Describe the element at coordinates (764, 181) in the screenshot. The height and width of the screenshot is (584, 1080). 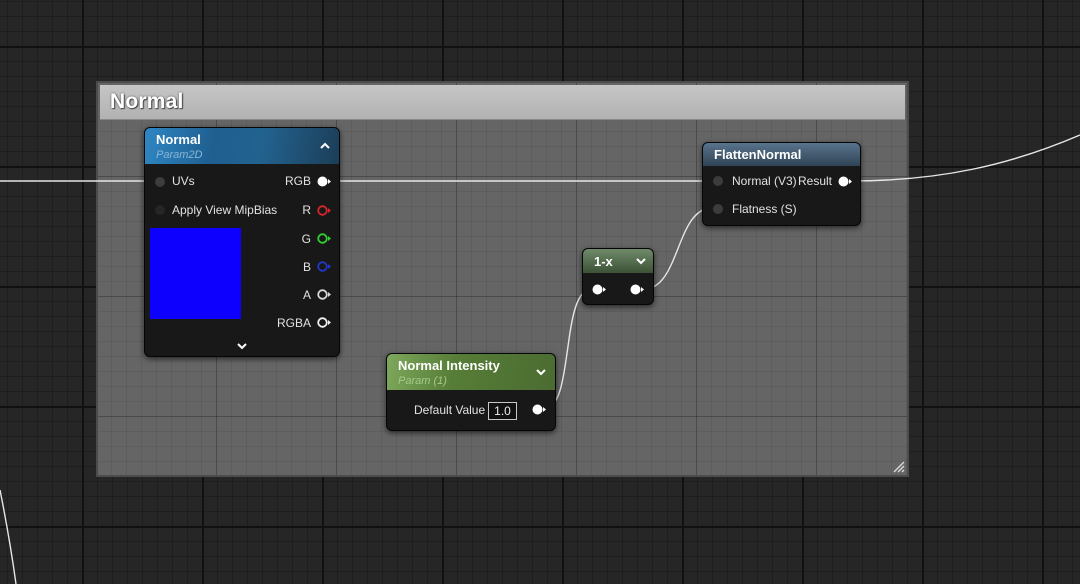
I see `input-label-normal: Normal (V3)` at that location.